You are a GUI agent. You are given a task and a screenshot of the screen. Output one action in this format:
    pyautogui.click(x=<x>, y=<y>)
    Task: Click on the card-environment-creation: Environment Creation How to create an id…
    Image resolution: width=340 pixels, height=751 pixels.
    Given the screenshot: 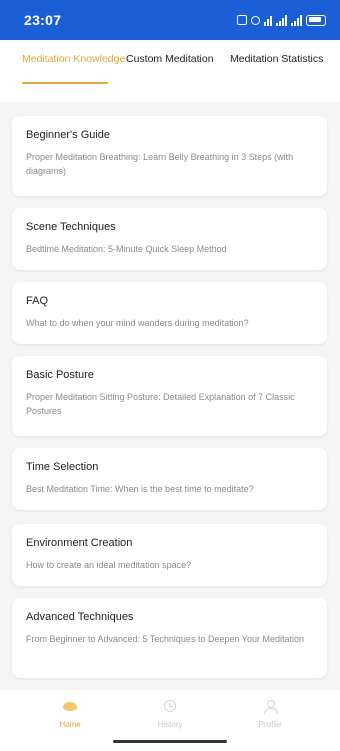 What is the action you would take?
    pyautogui.click(x=169, y=555)
    